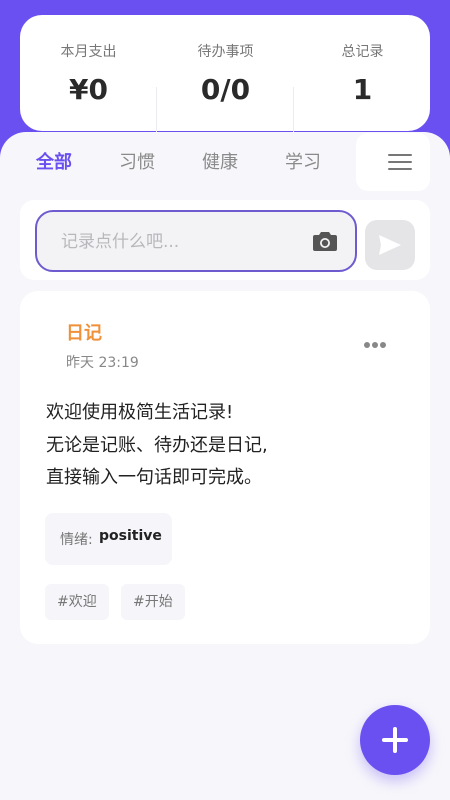  I want to click on send-icon, so click(390, 245).